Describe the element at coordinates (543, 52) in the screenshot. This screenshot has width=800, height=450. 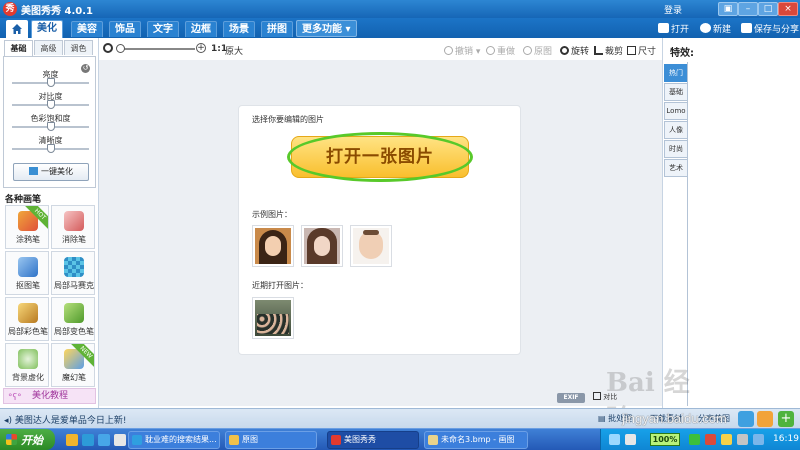
I see `original-image-label: 原图` at that location.